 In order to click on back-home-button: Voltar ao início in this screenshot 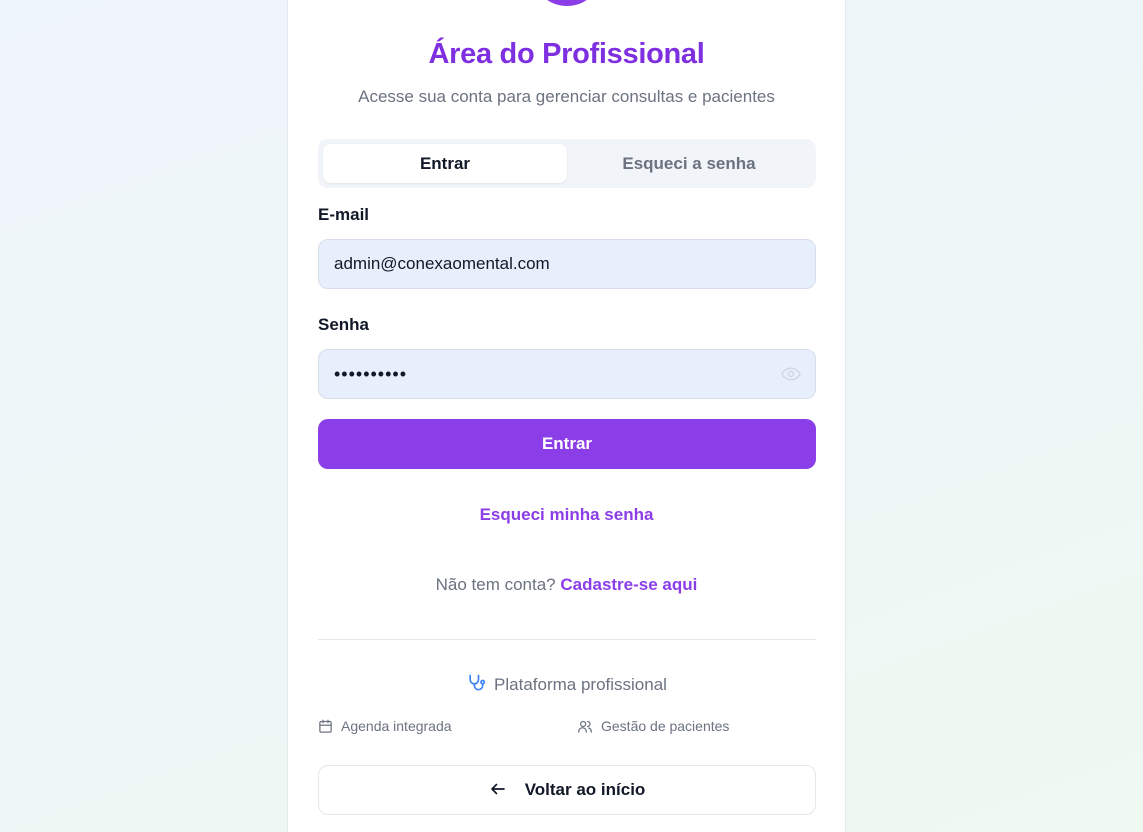, I will do `click(567, 790)`.